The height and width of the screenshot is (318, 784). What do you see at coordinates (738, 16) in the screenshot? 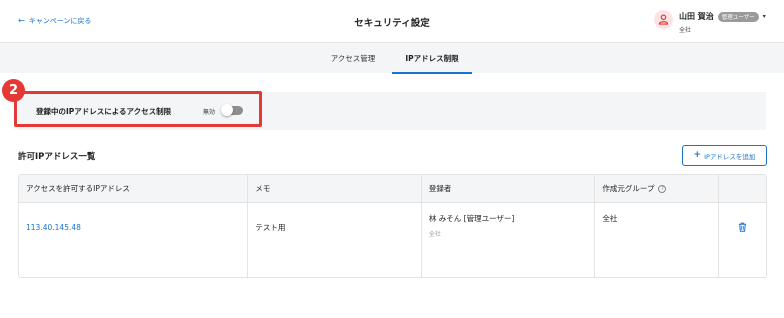
I see `role-badge: 管理ユーザー` at bounding box center [738, 16].